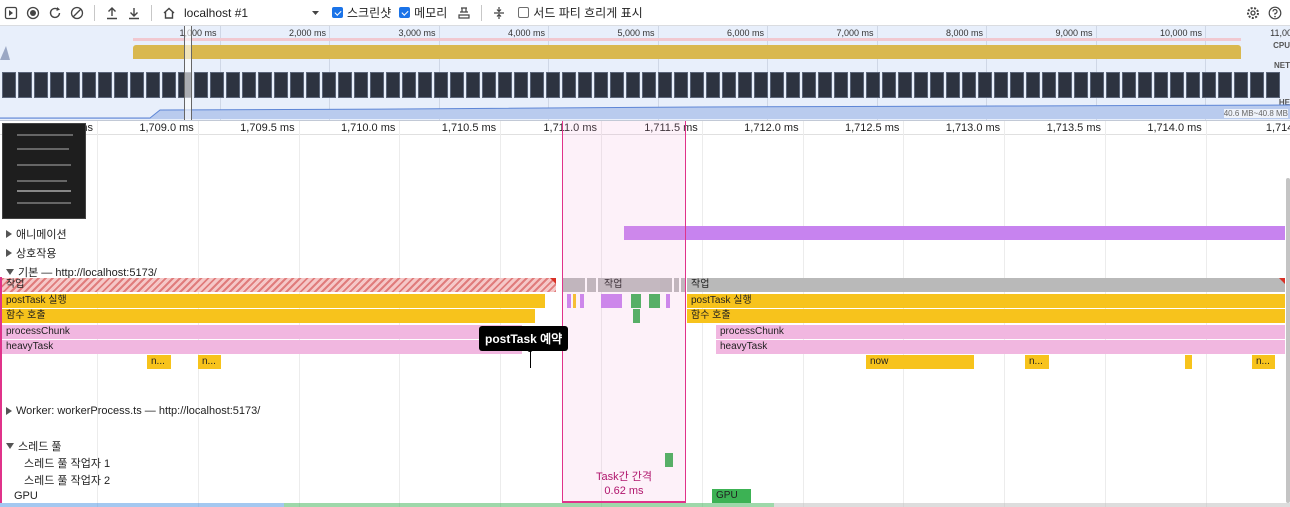 Image resolution: width=1290 pixels, height=507 pixels. Describe the element at coordinates (1073, 128) in the screenshot. I see `ruler-tick-label: 1,713.5 ms` at that location.